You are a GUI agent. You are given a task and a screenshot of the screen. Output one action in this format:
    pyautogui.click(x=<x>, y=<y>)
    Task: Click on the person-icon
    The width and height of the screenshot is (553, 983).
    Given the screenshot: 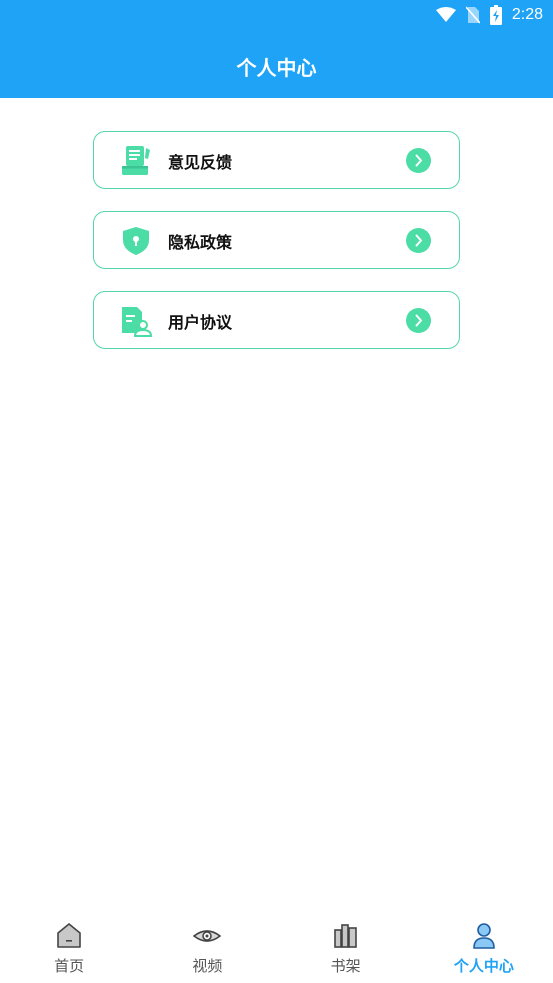 What is the action you would take?
    pyautogui.click(x=484, y=936)
    